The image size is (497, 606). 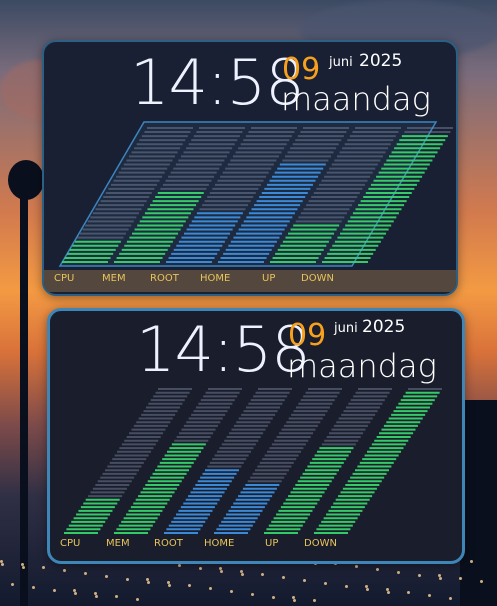 What do you see at coordinates (248, 583) in the screenshot?
I see `city-lights` at bounding box center [248, 583].